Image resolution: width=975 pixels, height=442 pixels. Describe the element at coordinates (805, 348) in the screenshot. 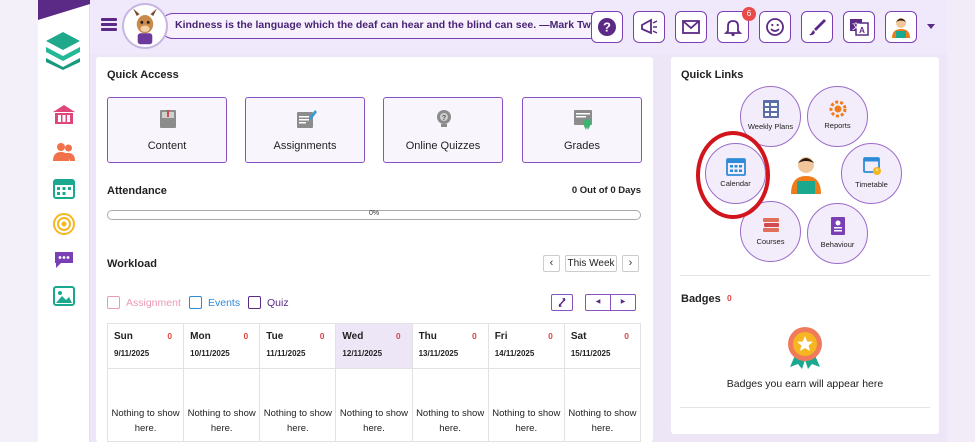

I see `badge-medal-icon` at that location.